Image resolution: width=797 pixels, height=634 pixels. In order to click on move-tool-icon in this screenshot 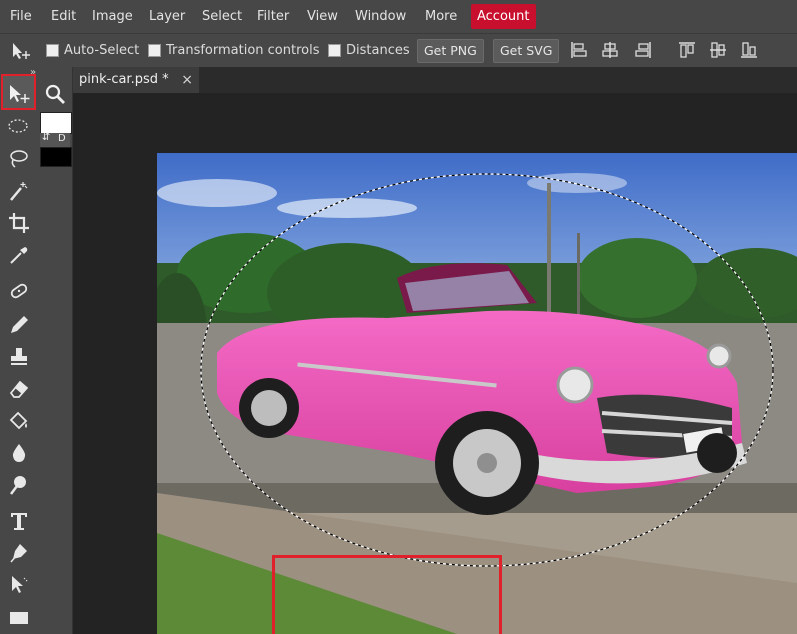, I will do `click(20, 94)`.